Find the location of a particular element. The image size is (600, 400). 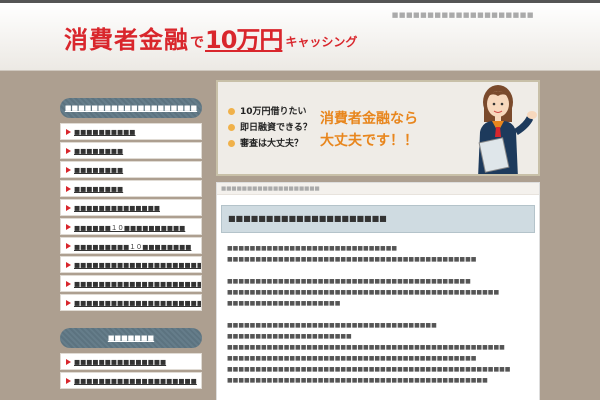

sidebar-link-label: ■■■■■■■■■■■■■■■ is located at coordinates (120, 361).